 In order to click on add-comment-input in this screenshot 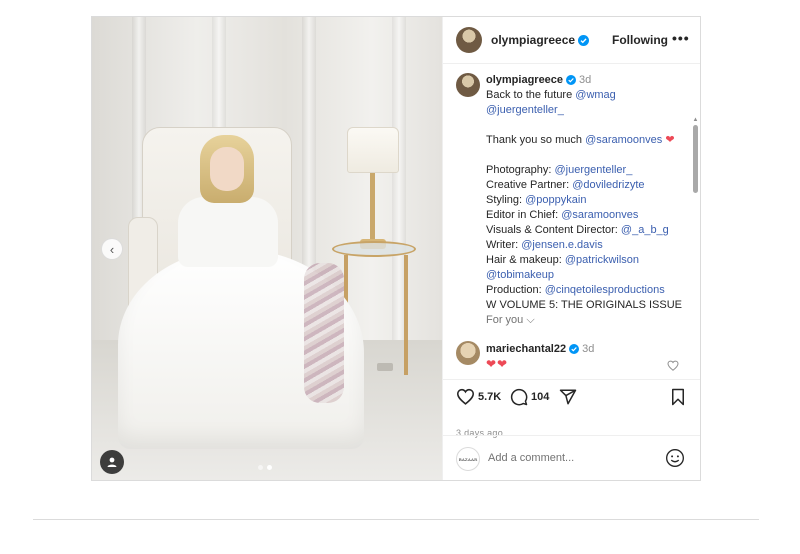, I will do `click(573, 458)`.